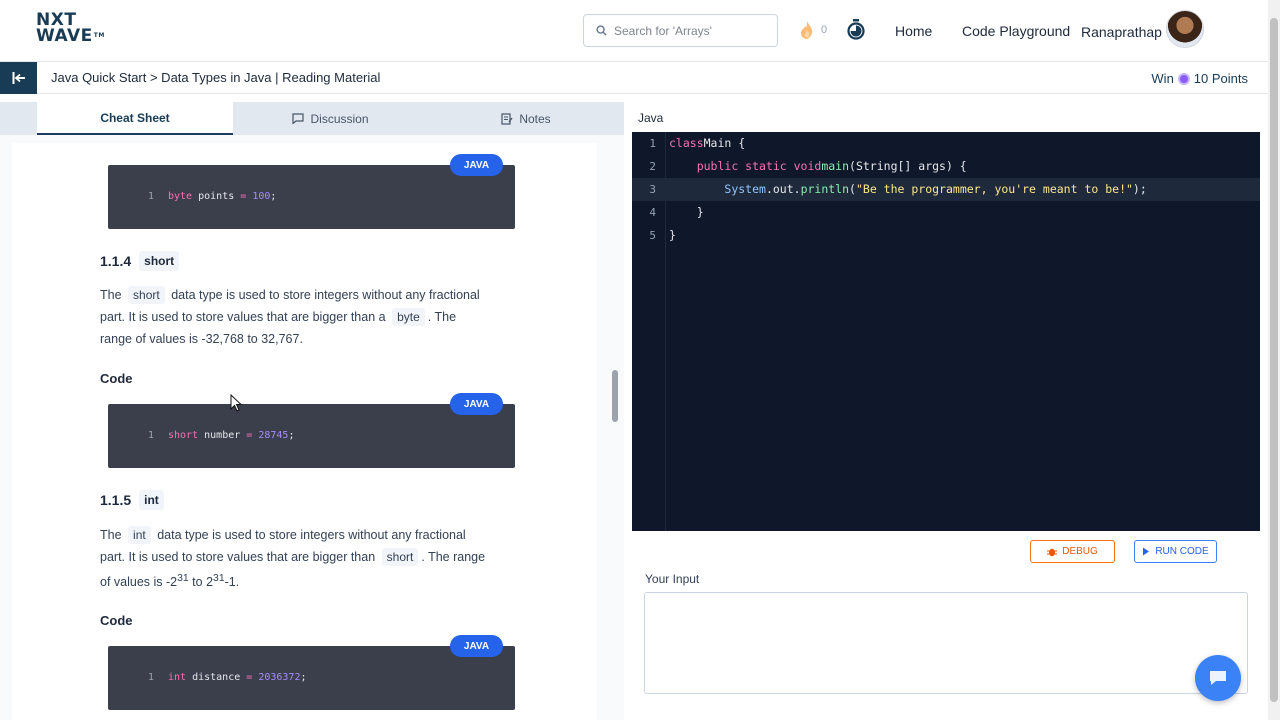 This screenshot has width=1280, height=720. I want to click on editor-line: 5}, so click(946, 235).